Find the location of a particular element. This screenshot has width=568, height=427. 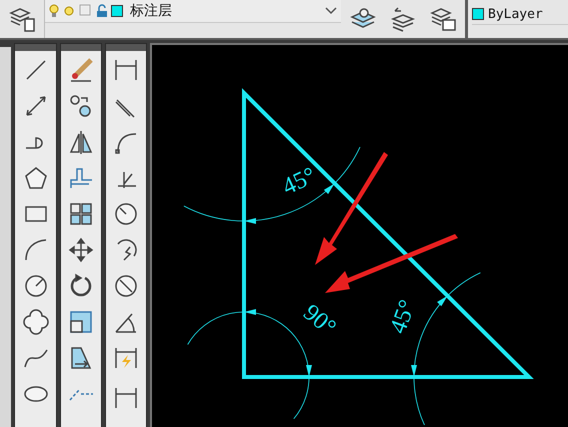

sun-icon is located at coordinates (69, 11).